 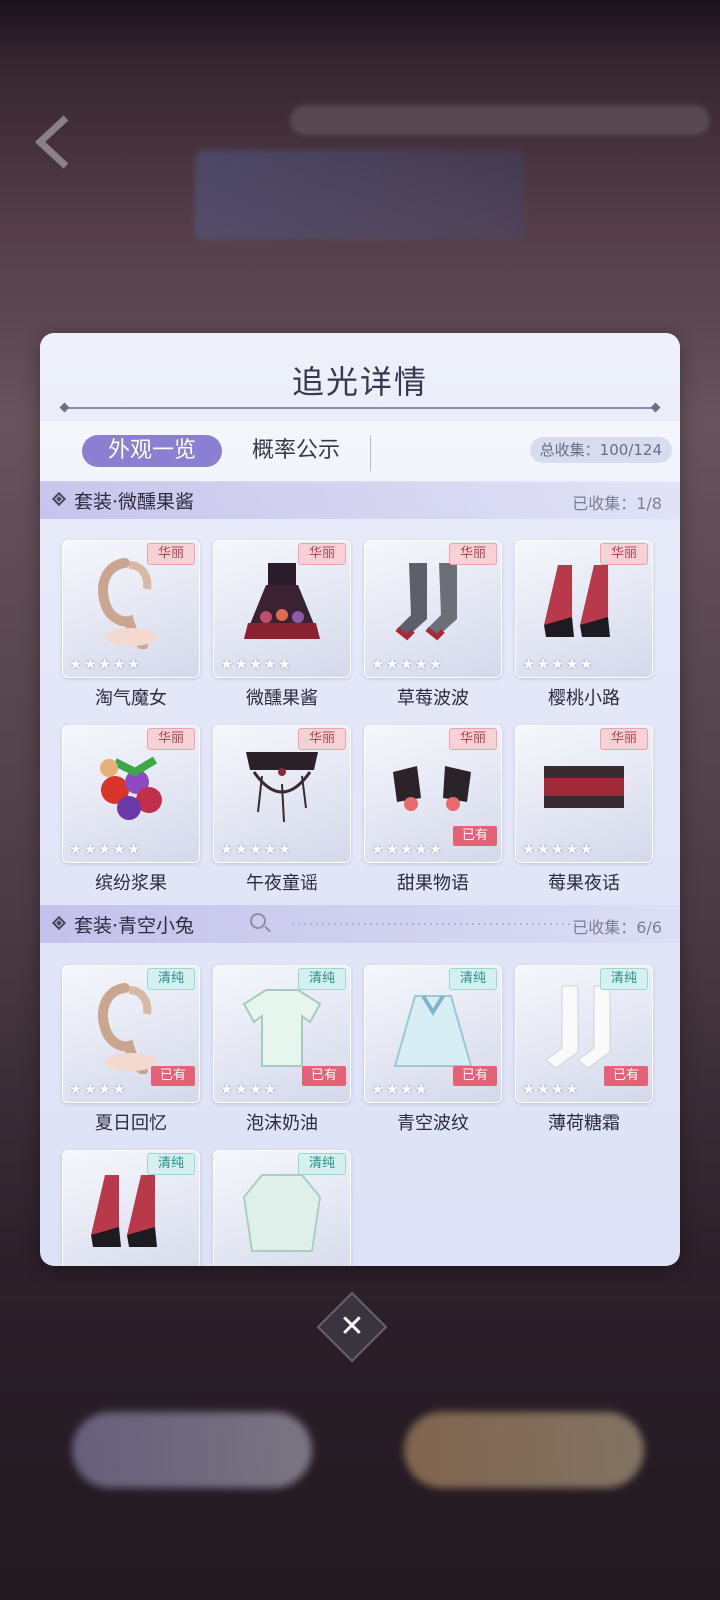 I want to click on section-title: 套装·青空小兔, so click(x=134, y=926).